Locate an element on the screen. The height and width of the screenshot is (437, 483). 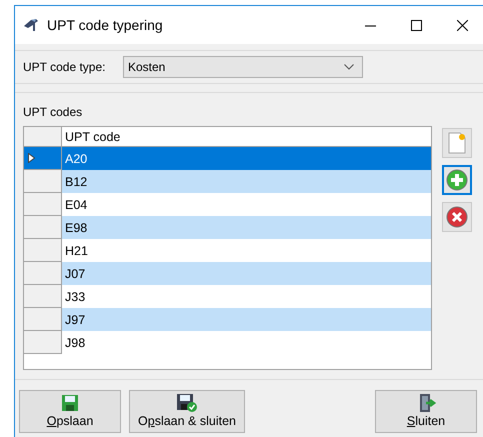
floppy-disk-check-icon is located at coordinates (187, 402).